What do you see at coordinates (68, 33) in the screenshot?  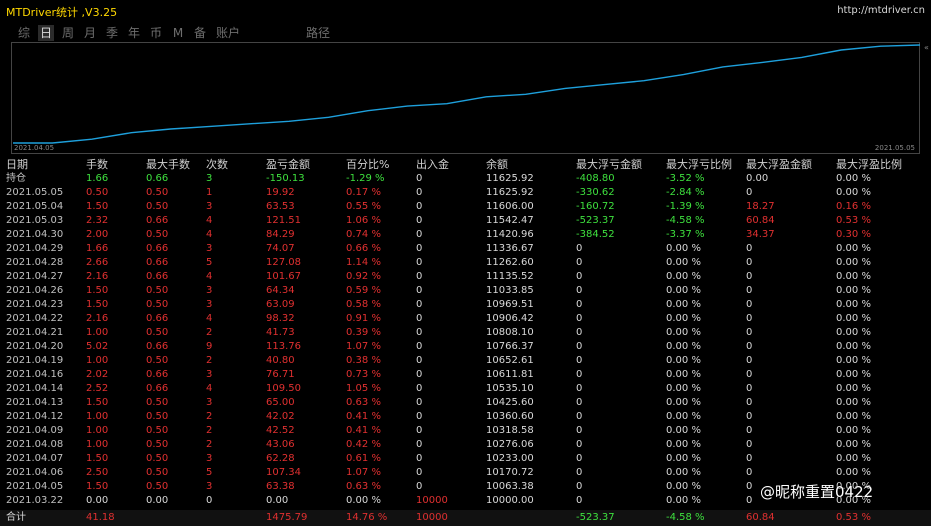 I see `tab-2: 周` at bounding box center [68, 33].